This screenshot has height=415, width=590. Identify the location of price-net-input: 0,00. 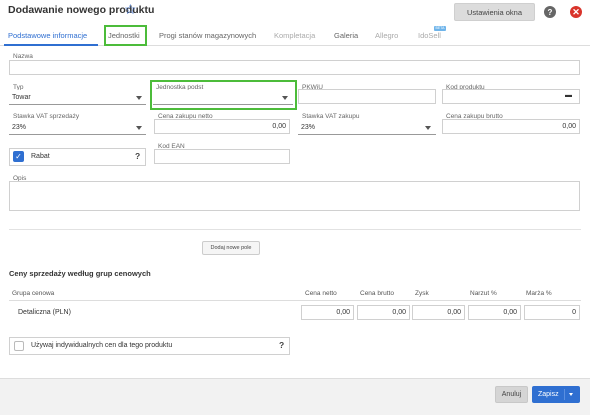
(327, 312).